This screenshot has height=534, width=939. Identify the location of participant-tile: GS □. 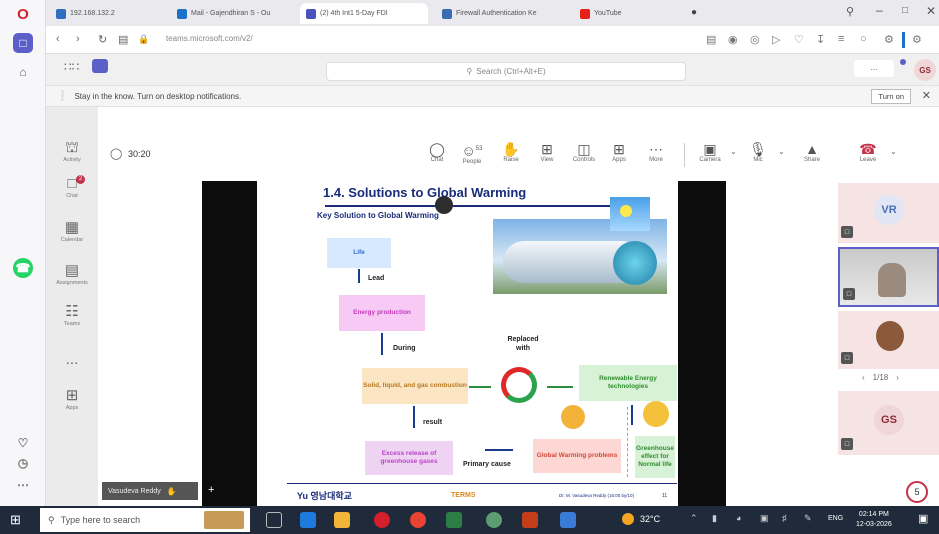
(888, 423).